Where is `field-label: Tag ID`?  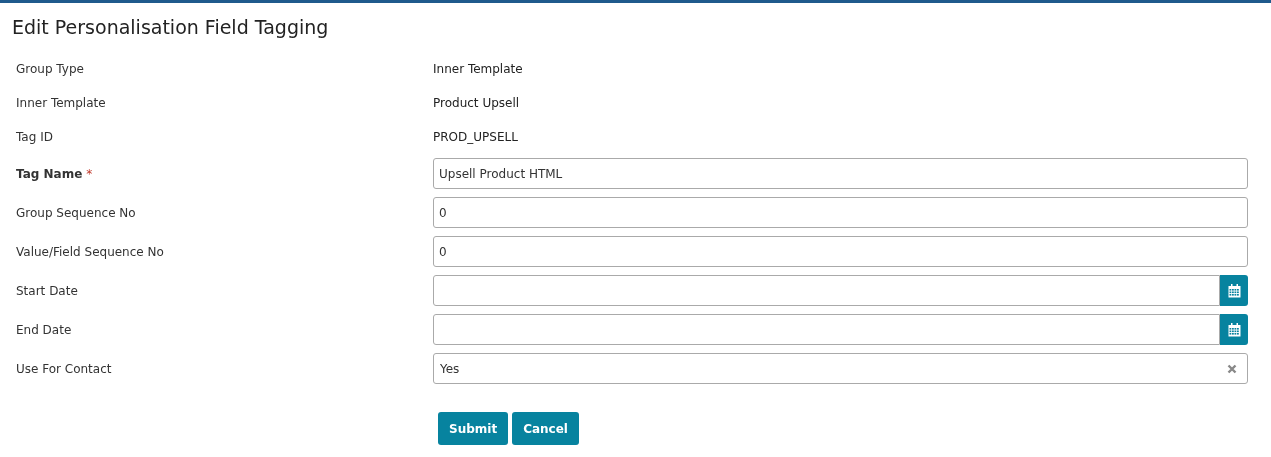
field-label: Tag ID is located at coordinates (34, 137).